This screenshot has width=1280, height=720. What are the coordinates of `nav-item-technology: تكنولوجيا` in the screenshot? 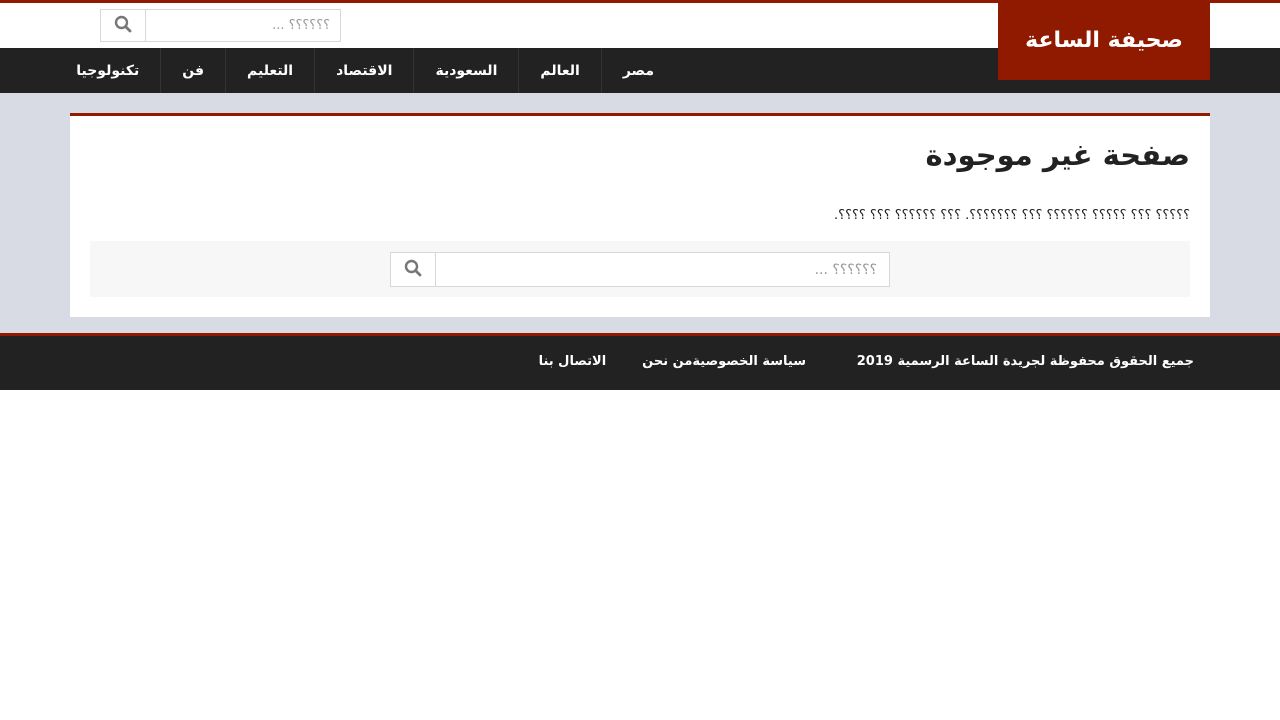 It's located at (107, 70).